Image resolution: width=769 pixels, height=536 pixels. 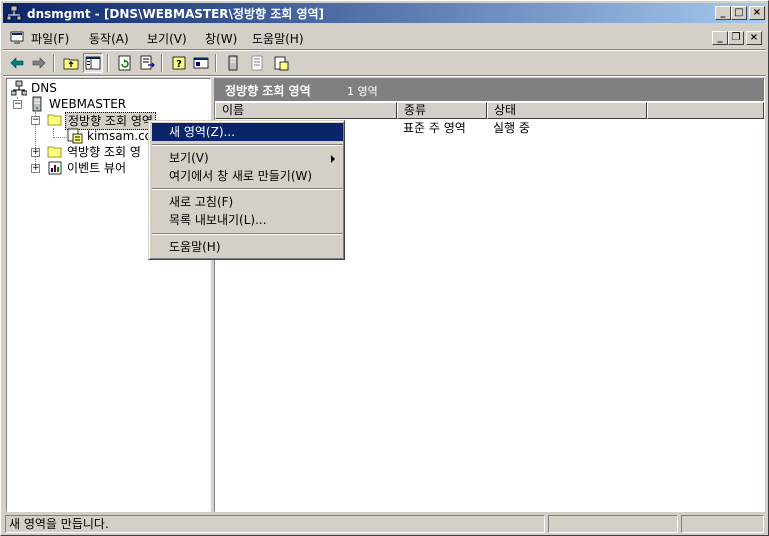 I want to click on refresh-icon, so click(x=124, y=63).